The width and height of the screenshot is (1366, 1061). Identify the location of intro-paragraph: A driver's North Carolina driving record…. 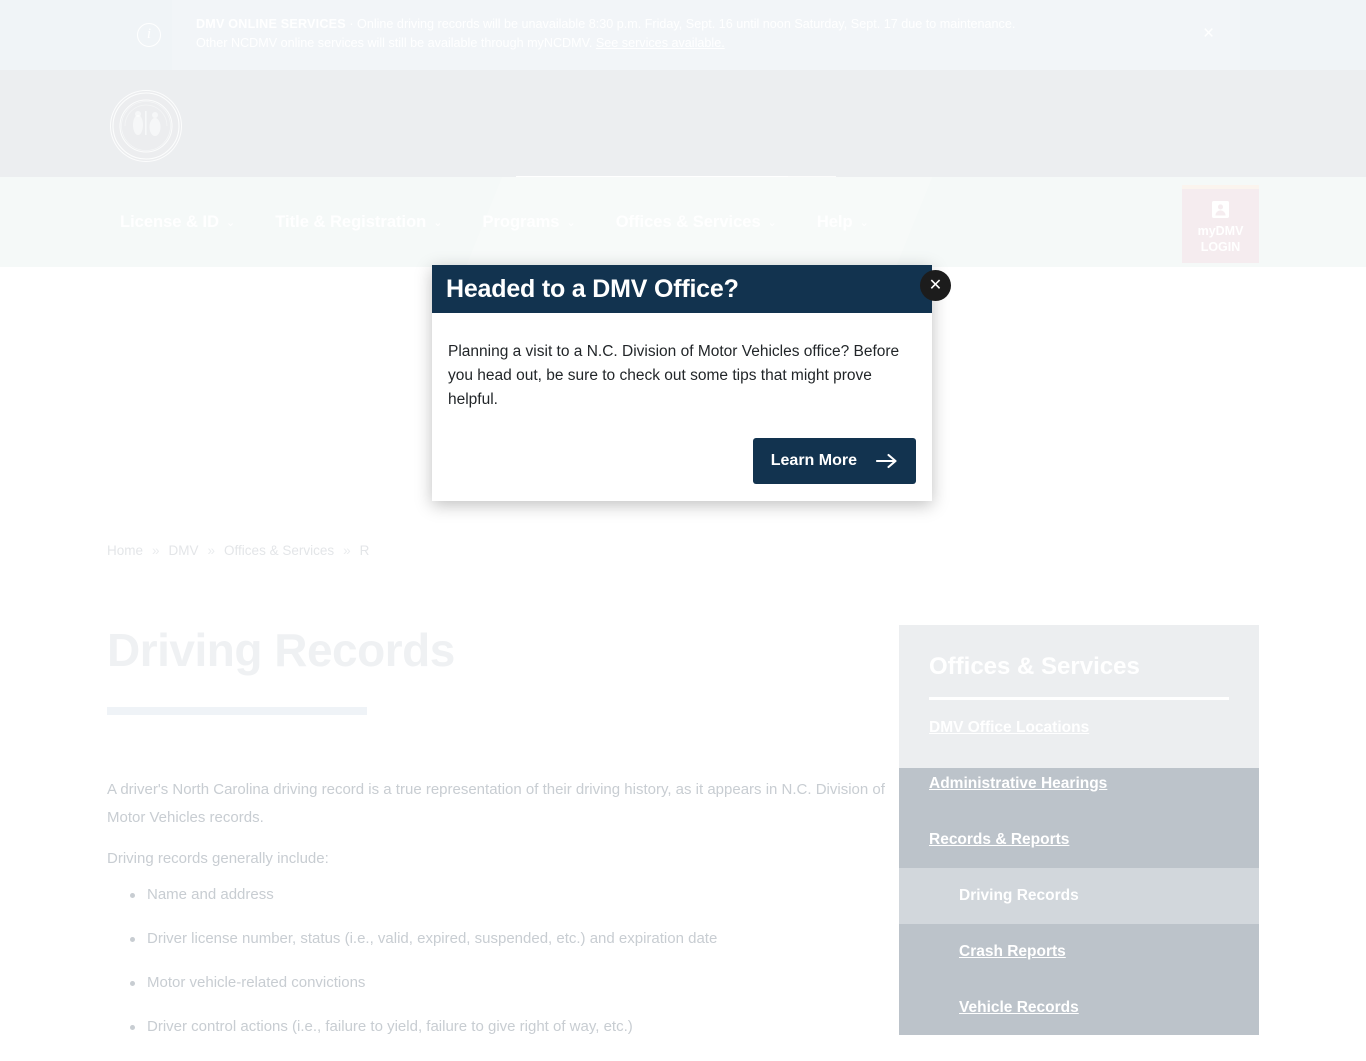
(496, 803).